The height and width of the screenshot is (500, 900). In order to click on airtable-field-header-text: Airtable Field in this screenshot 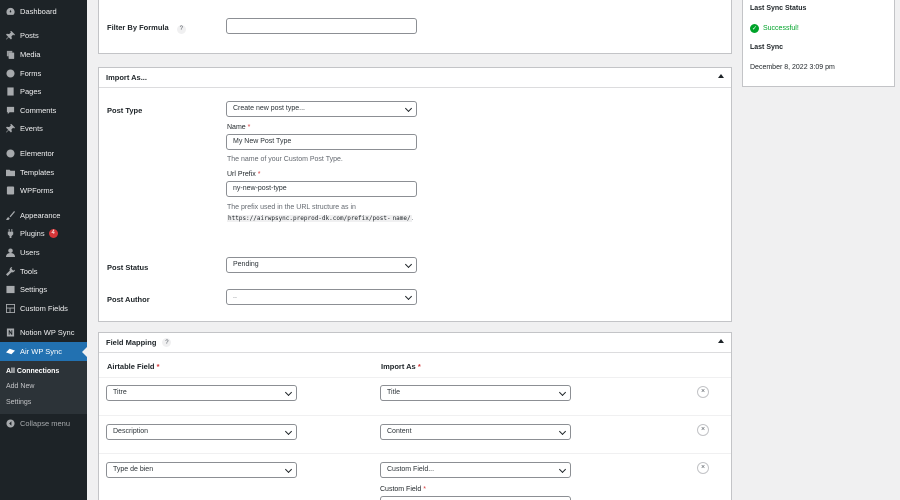, I will do `click(131, 366)`.